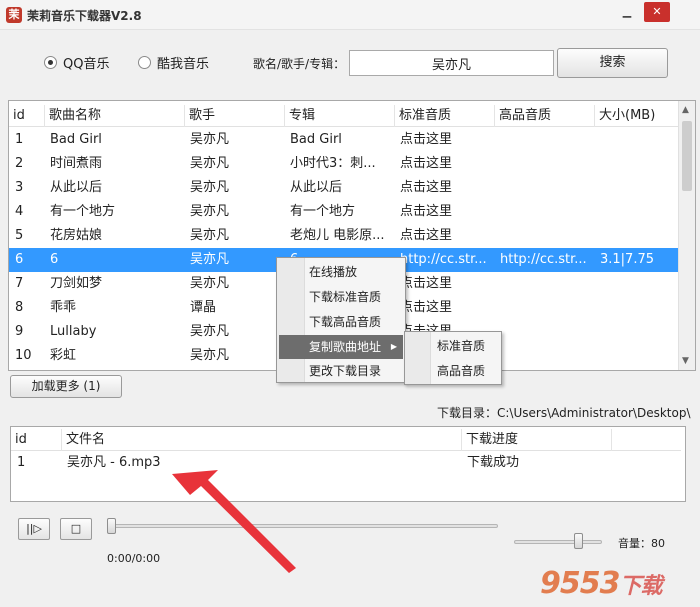 This screenshot has width=700, height=607. I want to click on watermark-logo: 9553下载, so click(601, 583).